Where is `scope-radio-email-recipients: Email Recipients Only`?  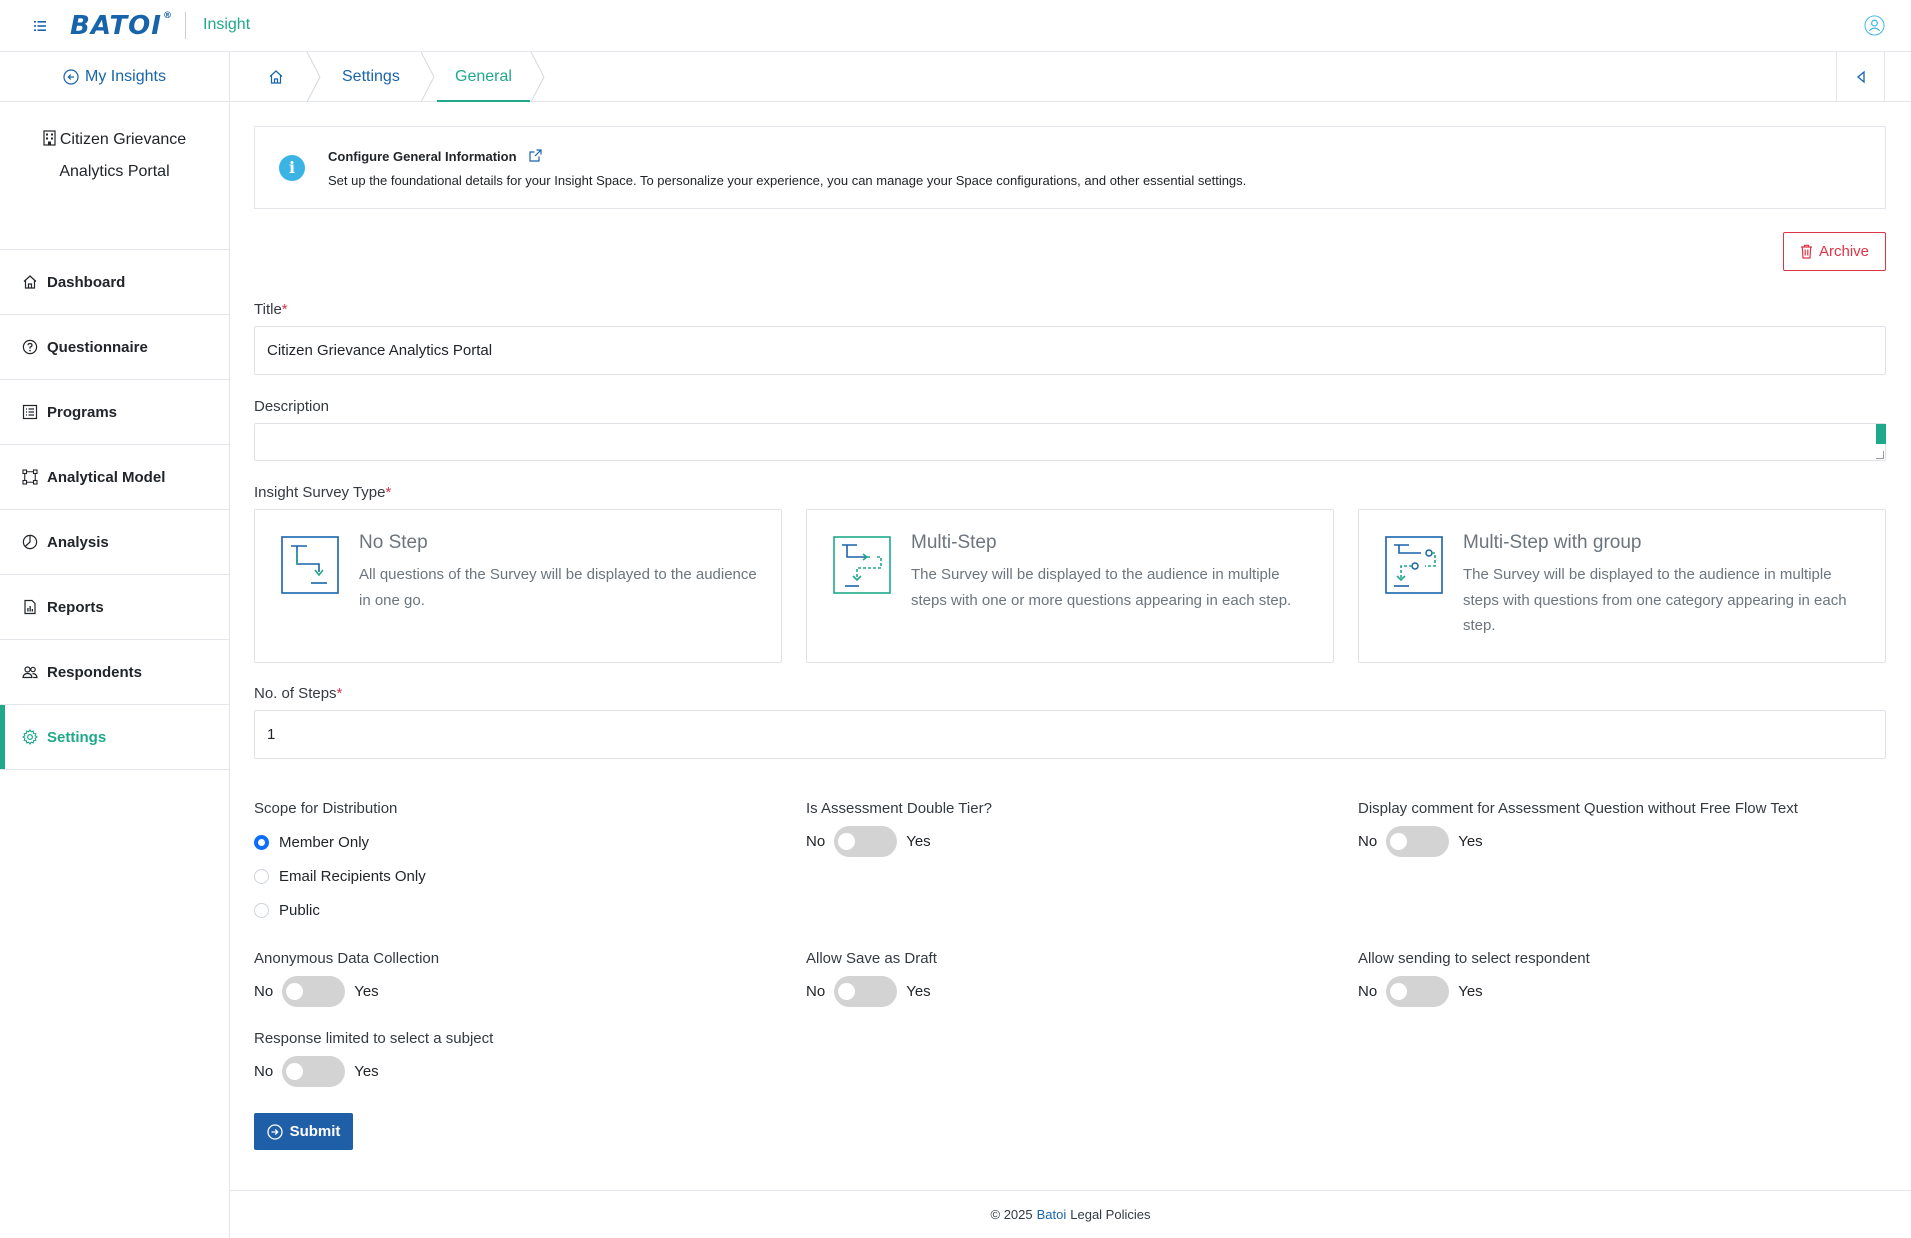
scope-radio-email-recipients: Email Recipients Only is located at coordinates (340, 876).